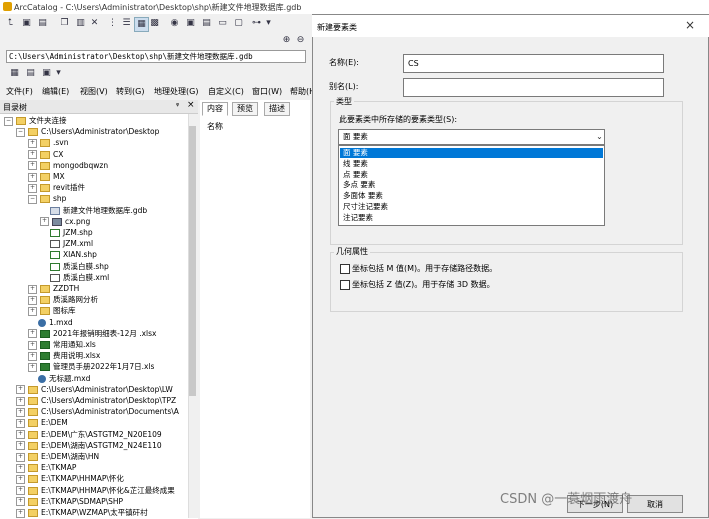  What do you see at coordinates (94, 91) in the screenshot?
I see `menu-view: 视图(V)` at bounding box center [94, 91].